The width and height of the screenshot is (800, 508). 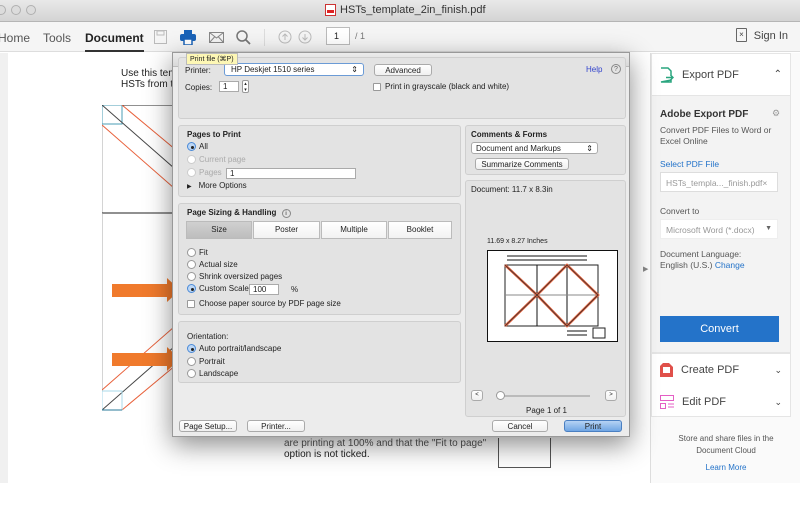 I want to click on scale-input: 100, so click(x=264, y=289).